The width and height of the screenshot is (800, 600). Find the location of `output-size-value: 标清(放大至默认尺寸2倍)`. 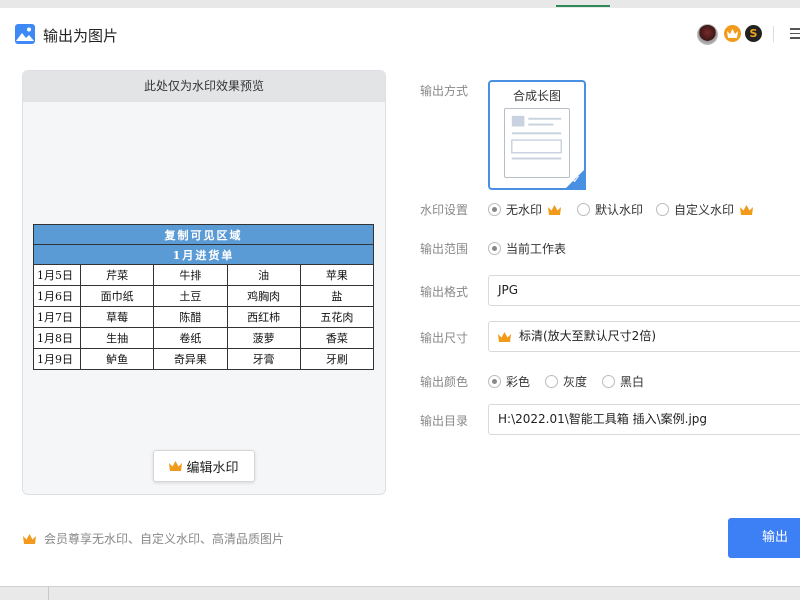

output-size-value: 标清(放大至默认尺寸2倍) is located at coordinates (587, 336).